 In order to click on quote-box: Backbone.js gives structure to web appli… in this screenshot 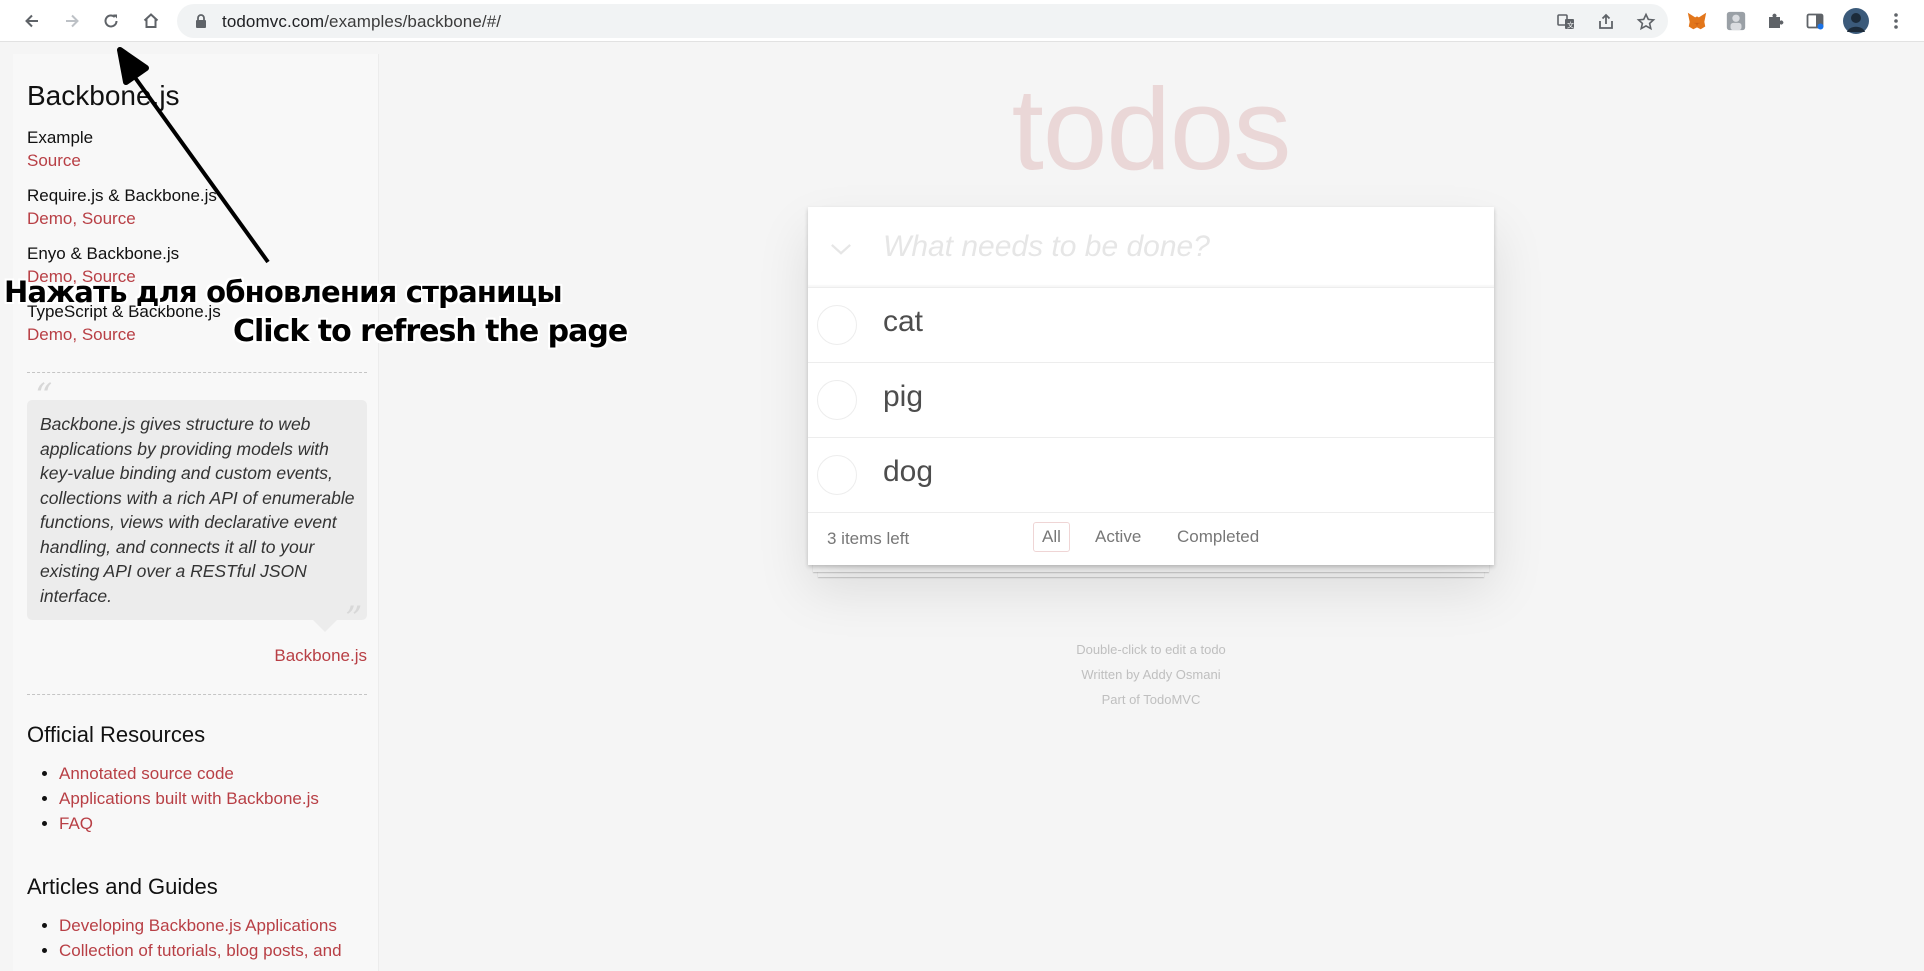, I will do `click(197, 510)`.